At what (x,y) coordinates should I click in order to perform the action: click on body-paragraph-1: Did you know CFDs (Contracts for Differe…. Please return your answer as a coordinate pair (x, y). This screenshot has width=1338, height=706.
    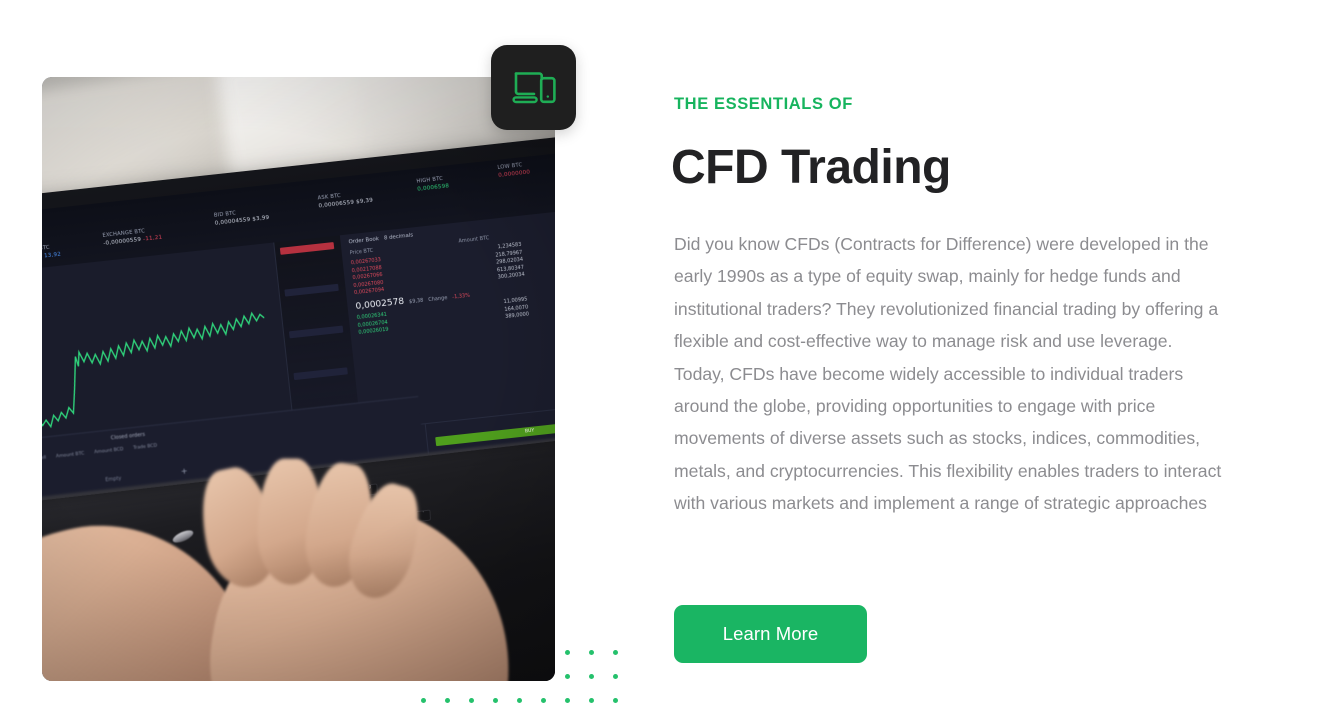
    Looking at the image, I should click on (946, 293).